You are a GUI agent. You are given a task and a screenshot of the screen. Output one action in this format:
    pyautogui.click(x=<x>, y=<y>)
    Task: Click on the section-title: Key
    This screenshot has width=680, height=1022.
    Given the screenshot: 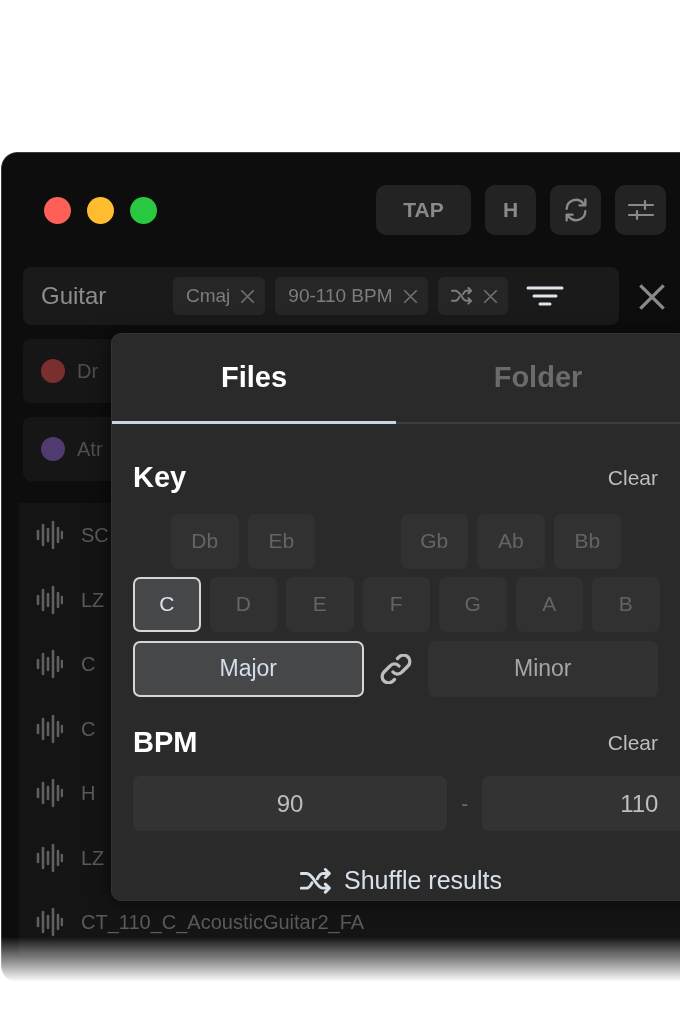 What is the action you would take?
    pyautogui.click(x=160, y=477)
    